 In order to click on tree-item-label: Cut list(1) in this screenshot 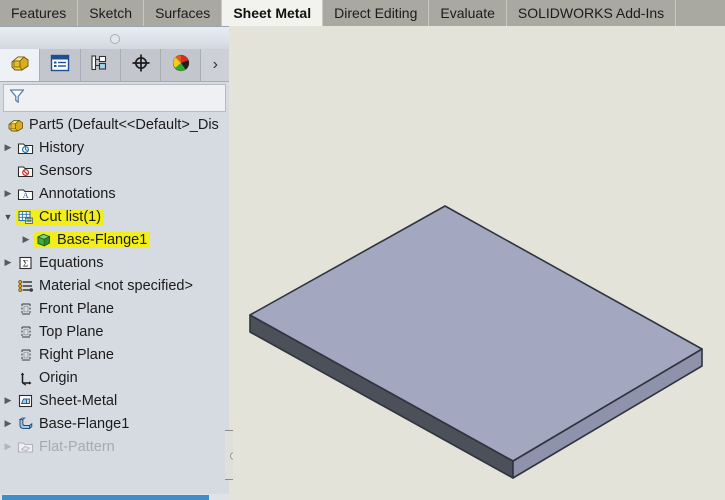, I will do `click(70, 216)`.